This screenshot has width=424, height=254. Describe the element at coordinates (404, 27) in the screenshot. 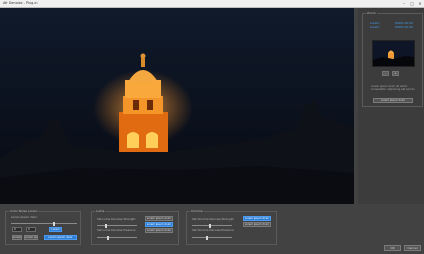

I see `zoom-info-value-2: 000% 00 00` at that location.